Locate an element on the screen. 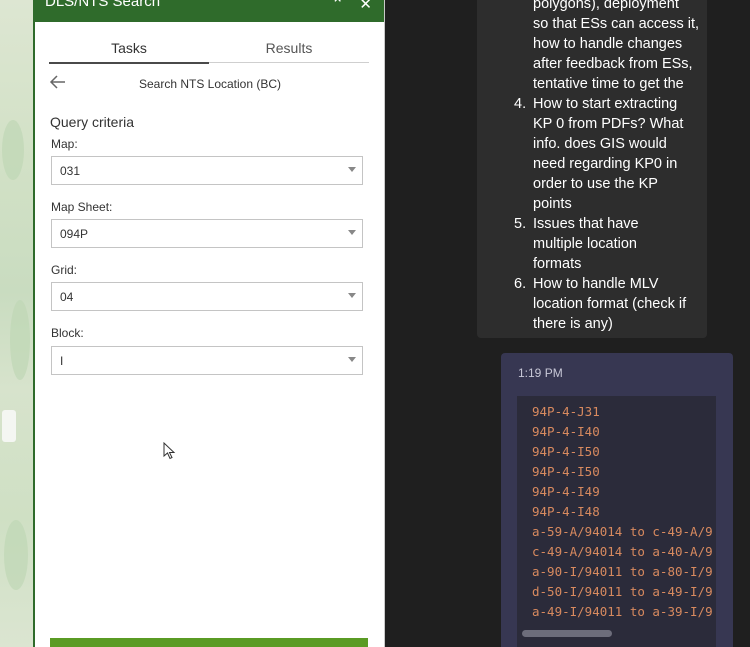 The height and width of the screenshot is (647, 750). grid-select: 04 is located at coordinates (207, 296).